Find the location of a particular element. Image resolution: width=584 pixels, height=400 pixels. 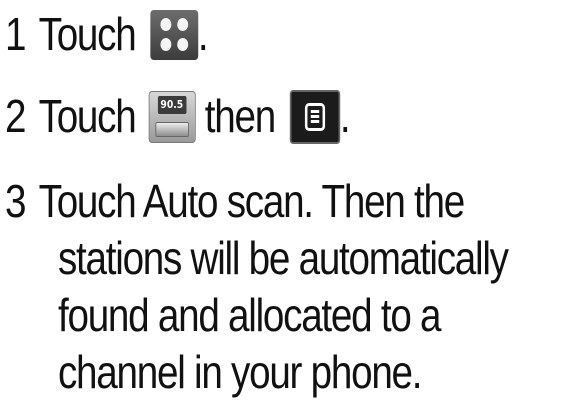

grid-icon is located at coordinates (173, 34).